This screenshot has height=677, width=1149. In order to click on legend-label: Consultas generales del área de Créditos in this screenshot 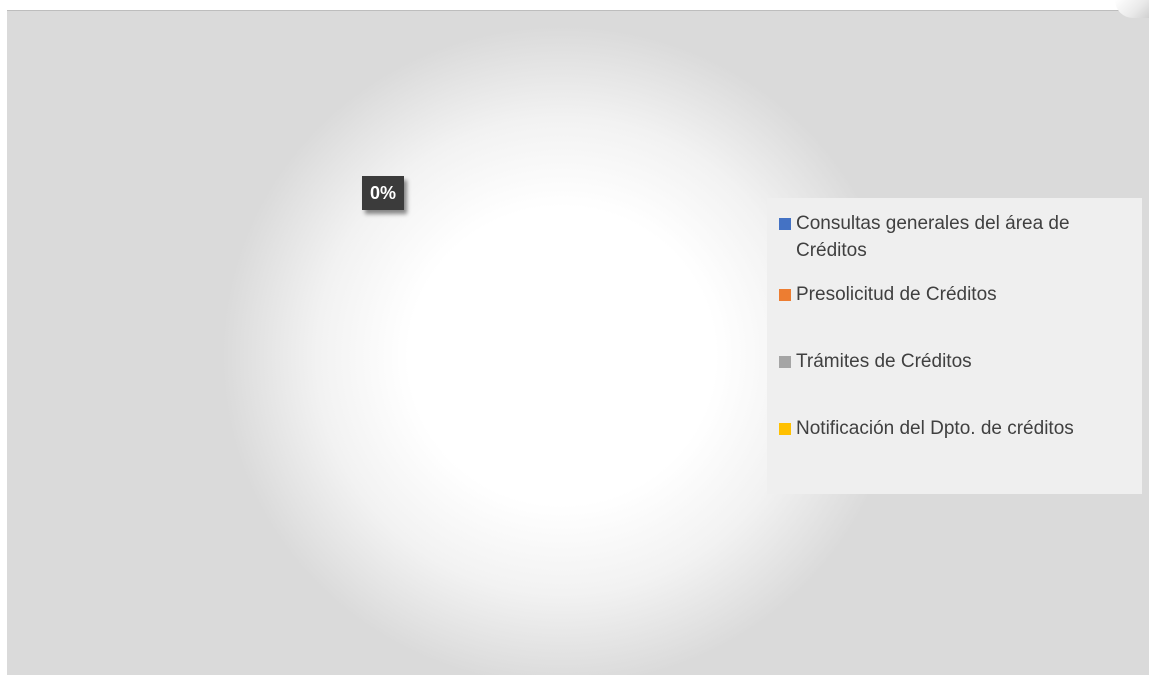, I will do `click(933, 237)`.